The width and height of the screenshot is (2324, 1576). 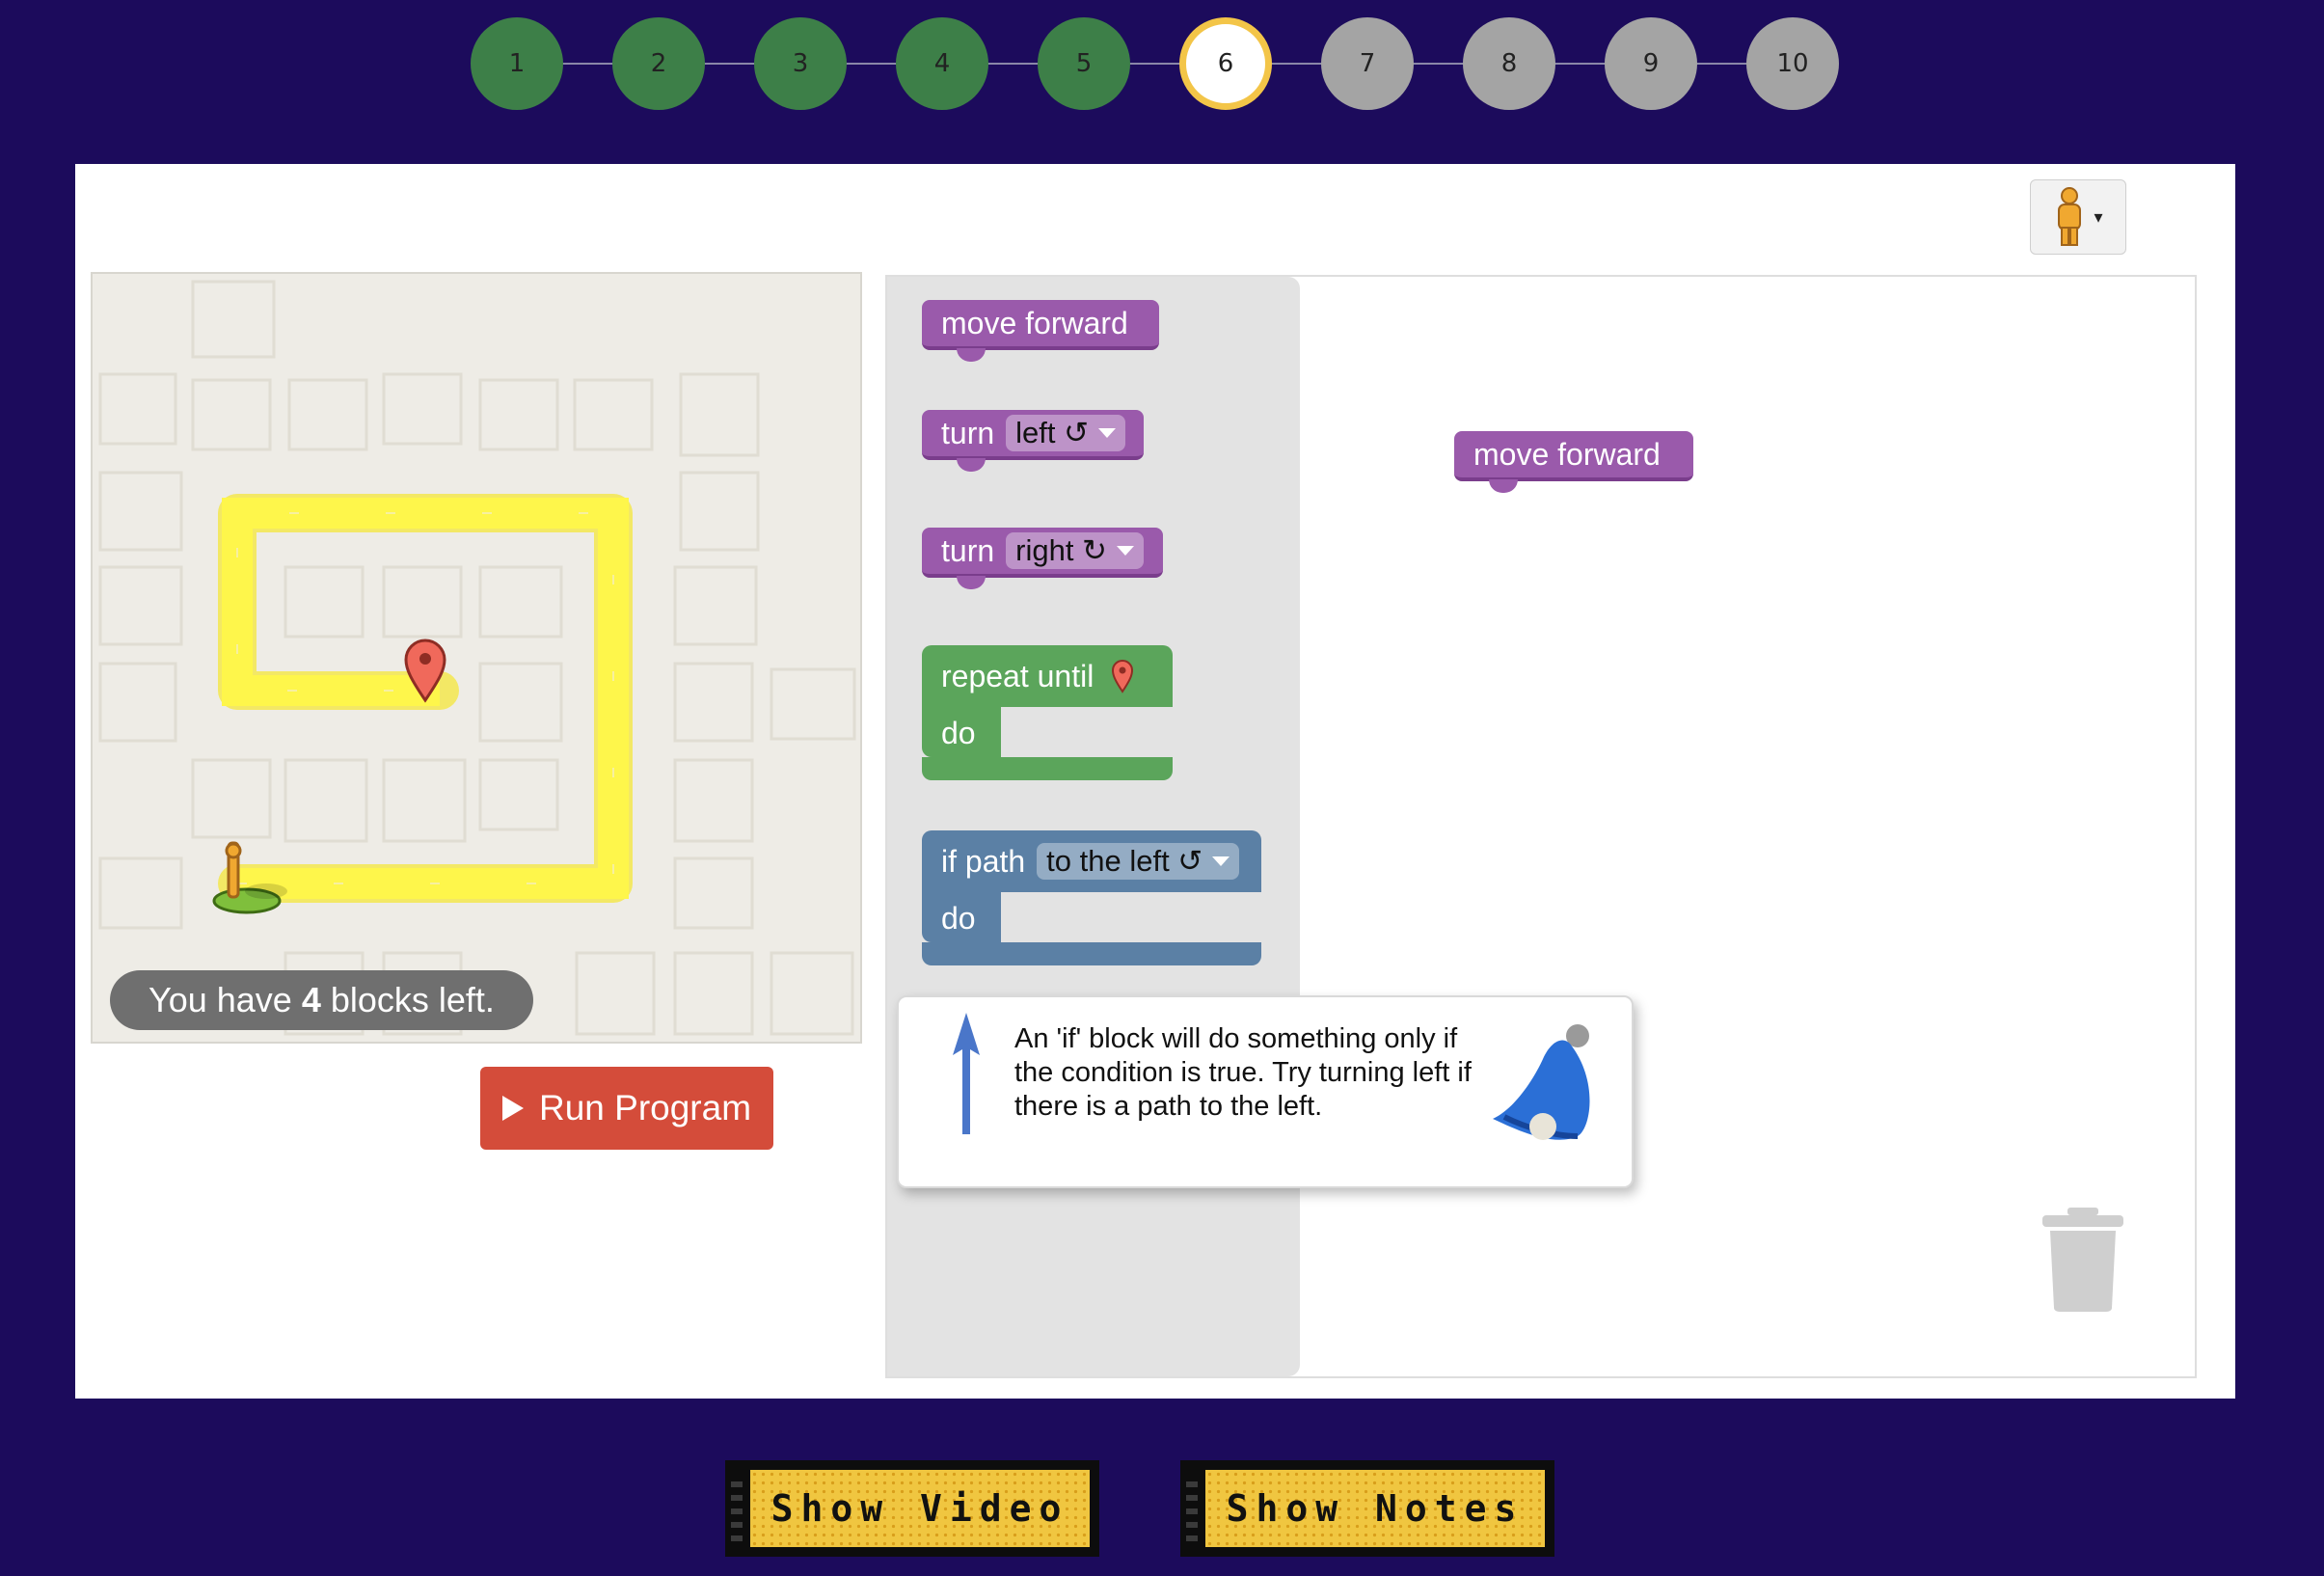 What do you see at coordinates (1375, 1509) in the screenshot?
I see `show-notes-label: Show Notes` at bounding box center [1375, 1509].